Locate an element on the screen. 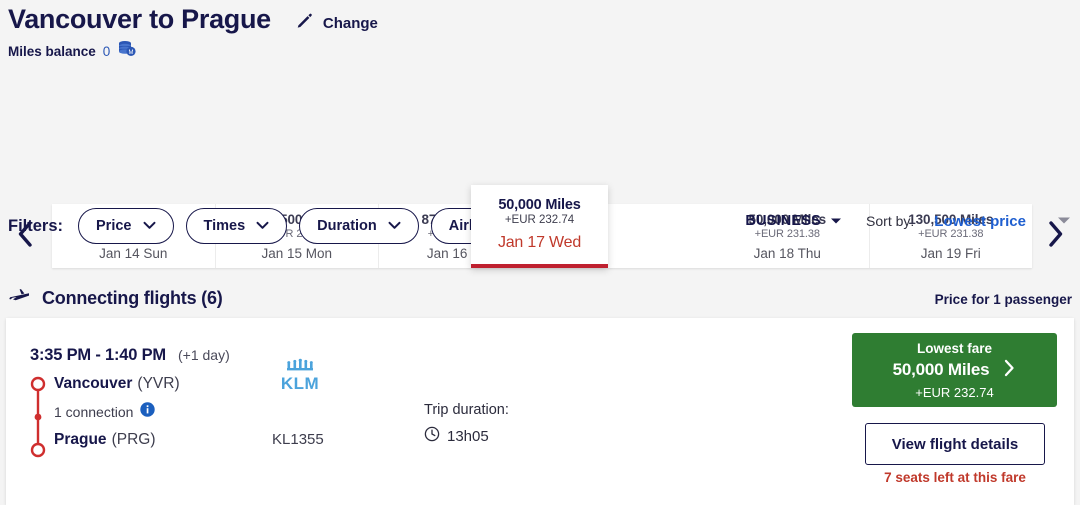 The width and height of the screenshot is (1080, 505). date-option-date: Jan 18 Thu is located at coordinates (787, 253).